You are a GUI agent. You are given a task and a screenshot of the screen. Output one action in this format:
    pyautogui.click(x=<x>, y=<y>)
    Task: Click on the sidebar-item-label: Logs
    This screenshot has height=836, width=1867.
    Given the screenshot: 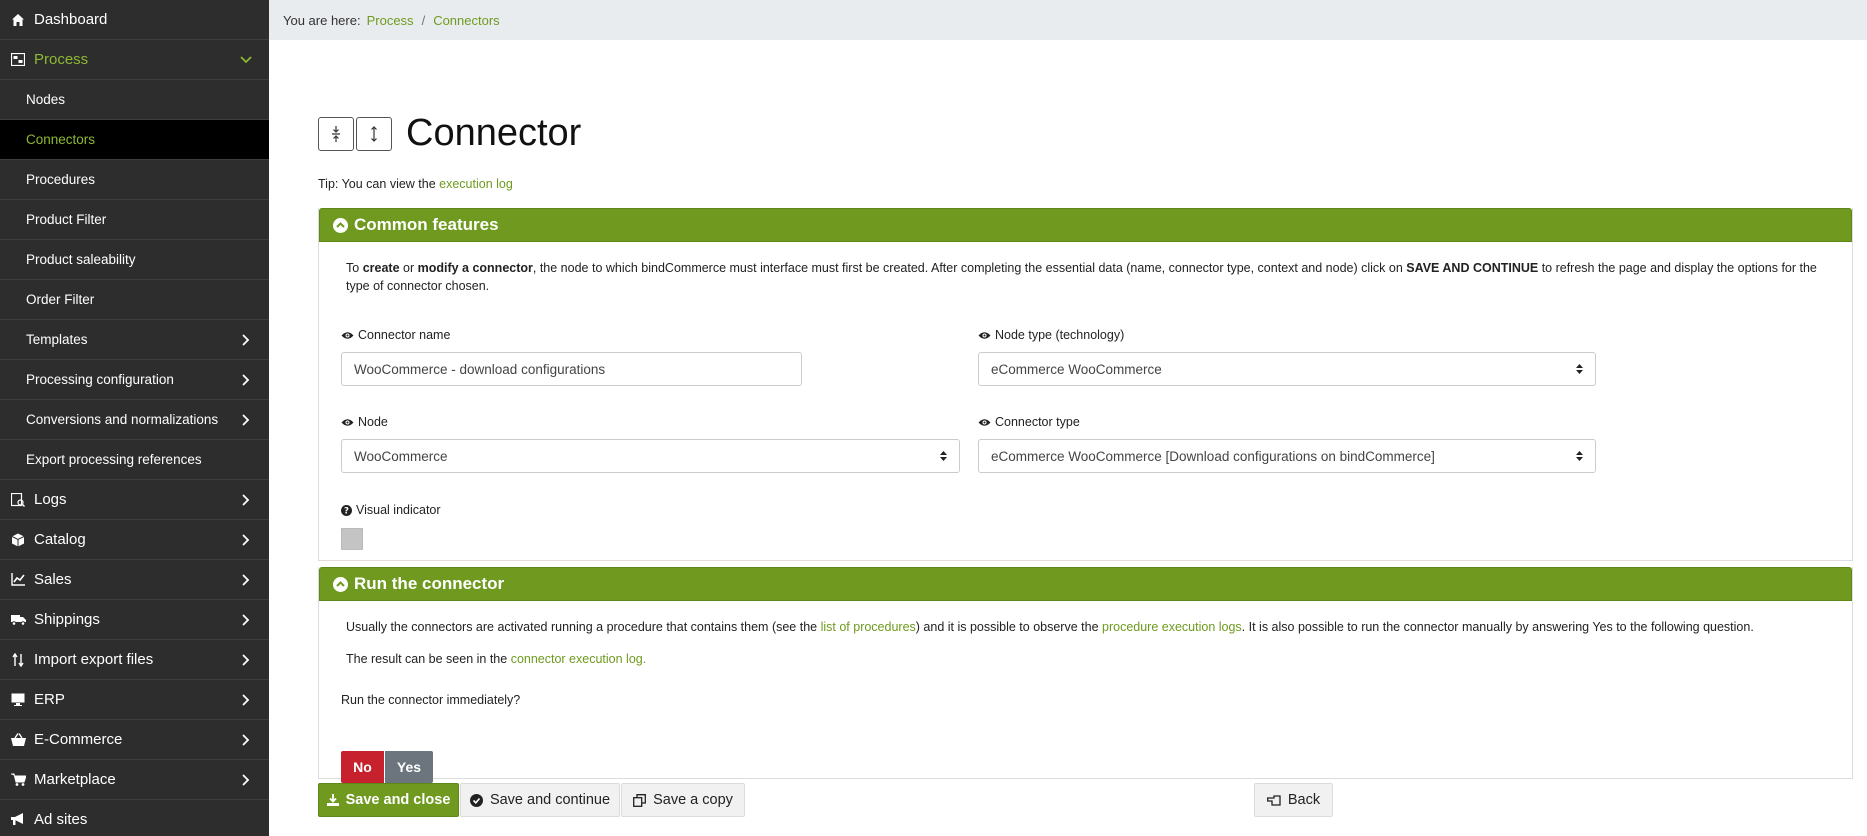 What is the action you would take?
    pyautogui.click(x=50, y=499)
    